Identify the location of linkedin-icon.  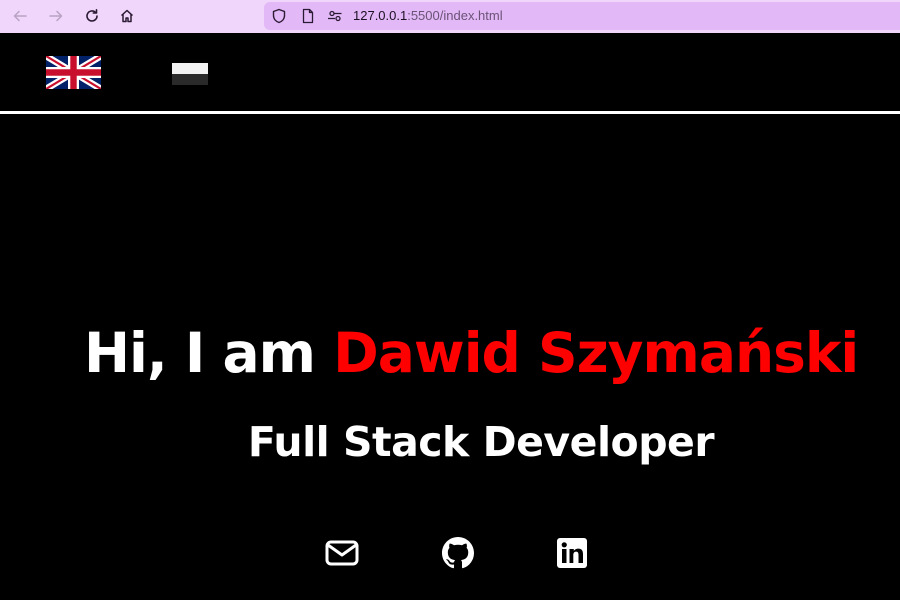
(572, 553).